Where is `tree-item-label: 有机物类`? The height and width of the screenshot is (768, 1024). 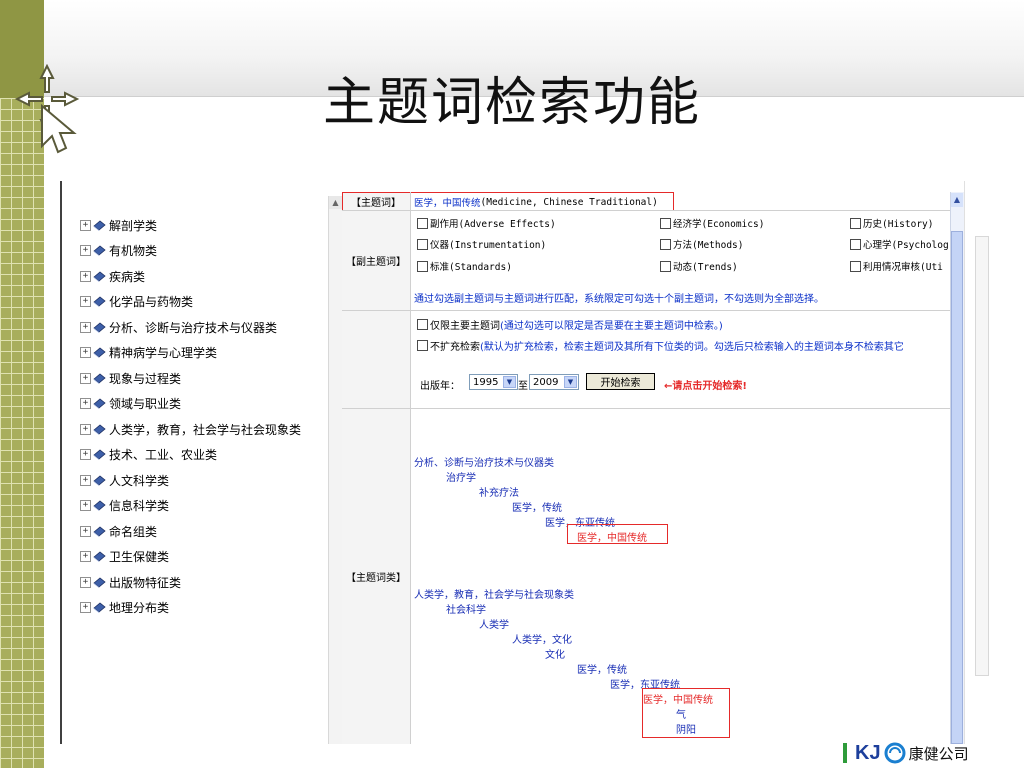 tree-item-label: 有机物类 is located at coordinates (133, 250).